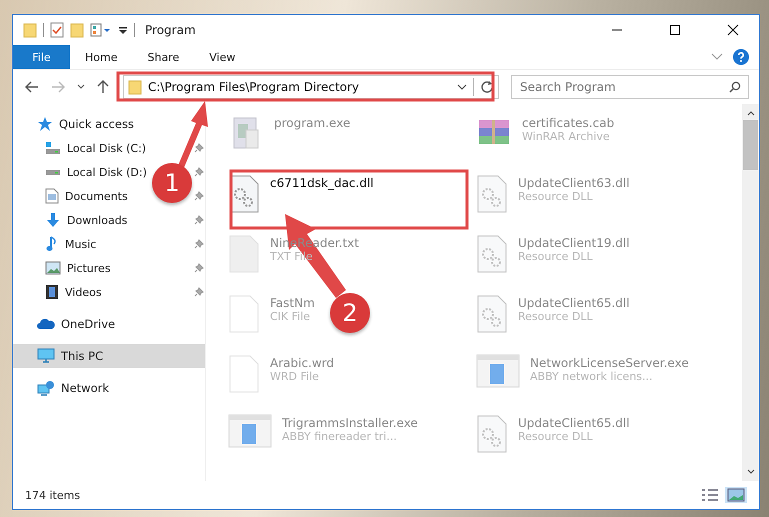 The image size is (769, 517). What do you see at coordinates (568, 123) in the screenshot?
I see `file-name: certificates.cab` at bounding box center [568, 123].